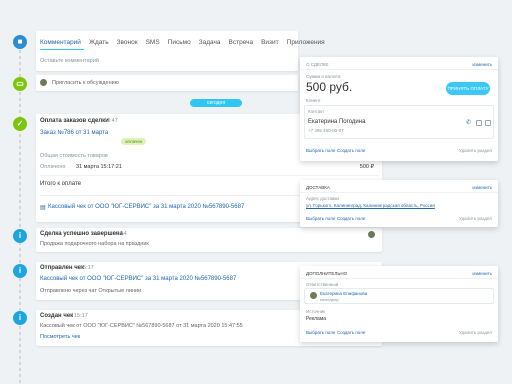  I want to click on sum-label: Итого к оплате, so click(60, 184).